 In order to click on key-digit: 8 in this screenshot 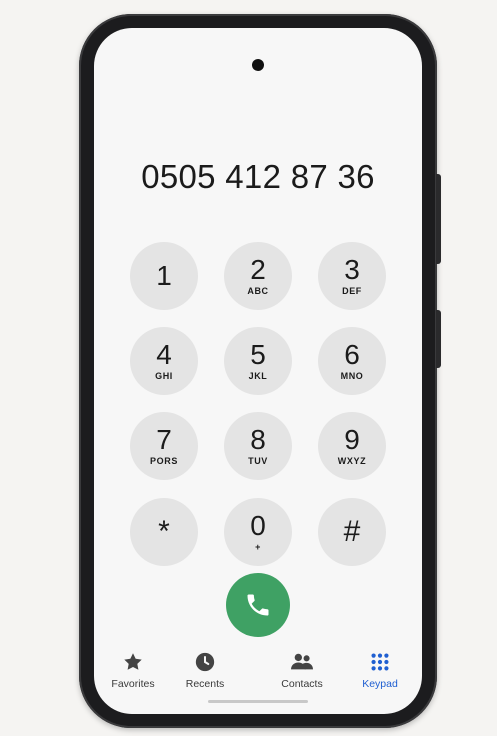, I will do `click(258, 439)`.